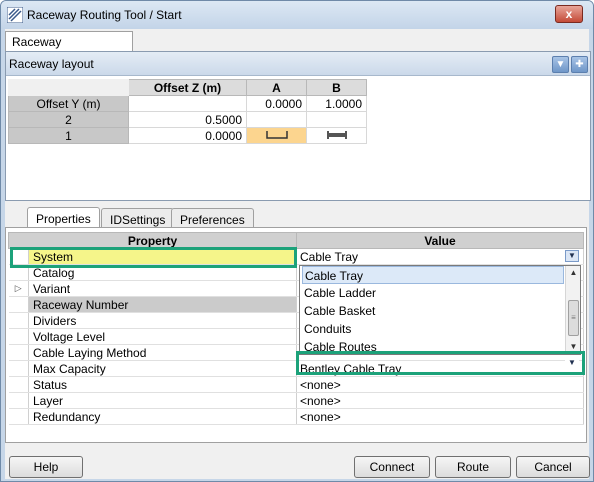  What do you see at coordinates (440, 400) in the screenshot?
I see `layer-value: <none>` at bounding box center [440, 400].